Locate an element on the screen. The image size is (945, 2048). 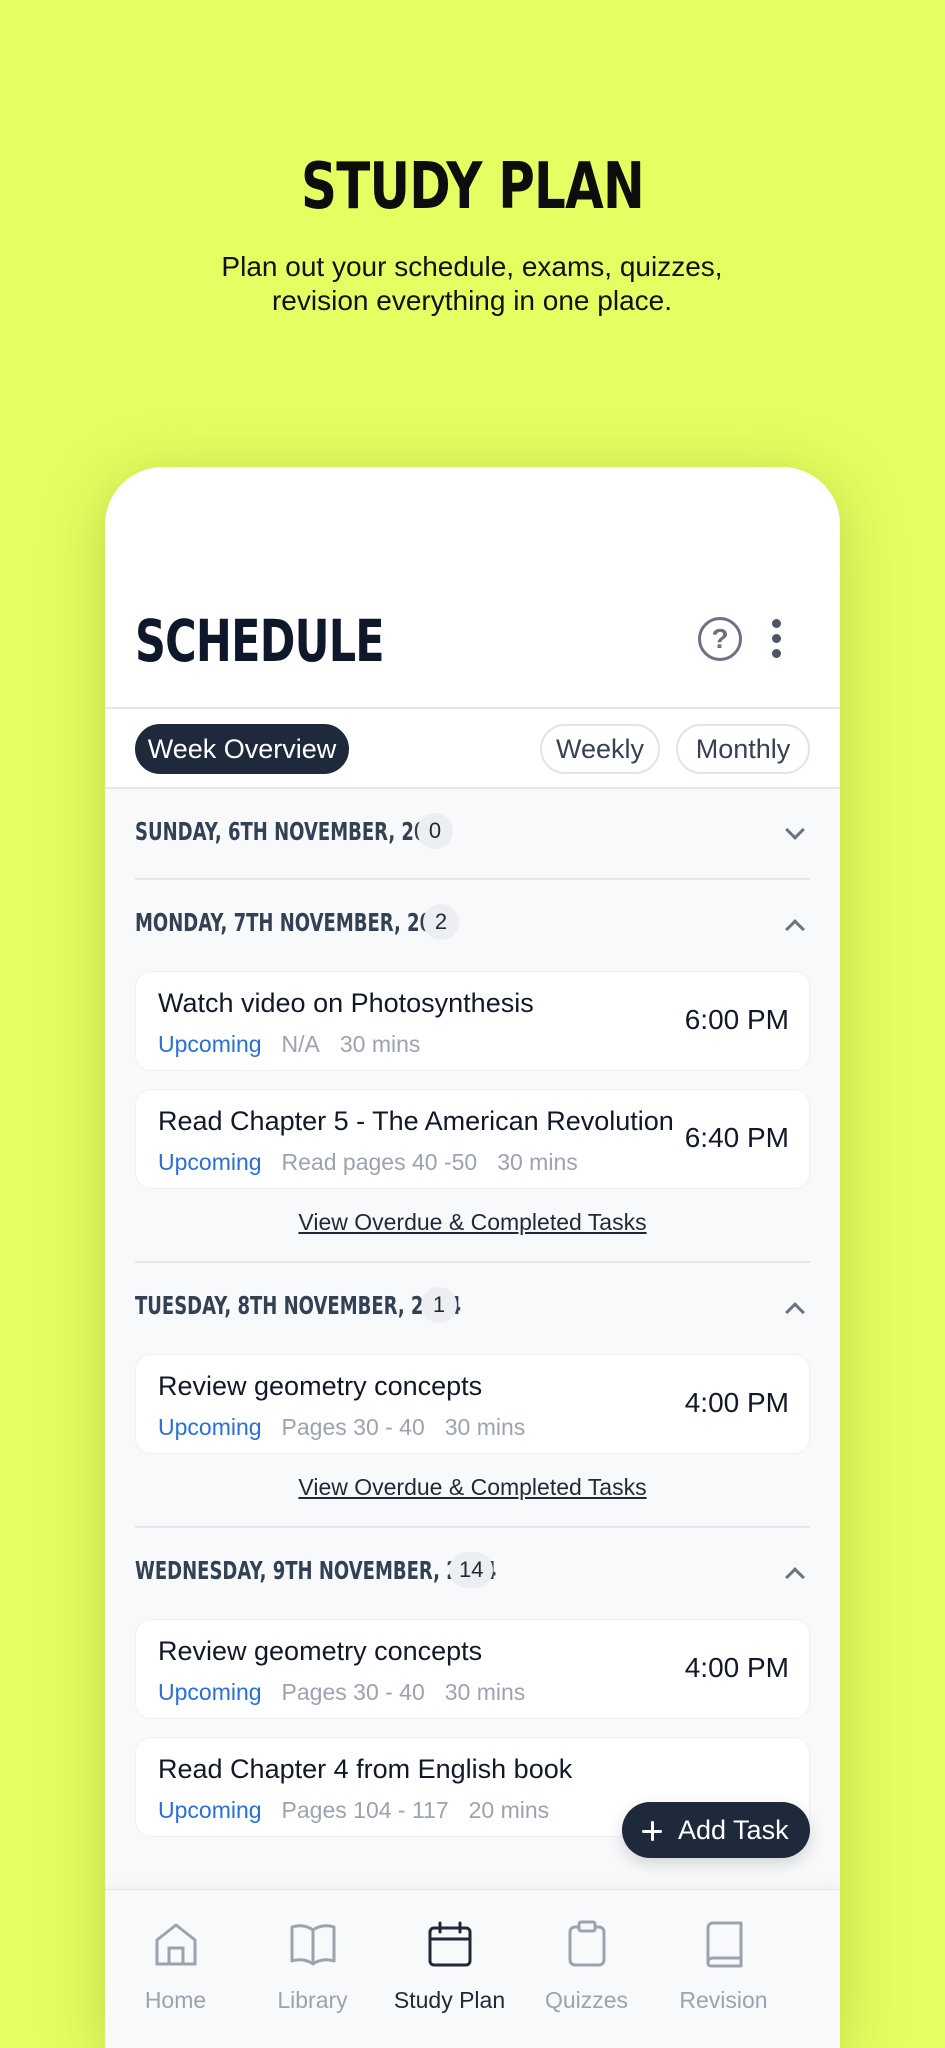
task-duration: 20 mins is located at coordinates (509, 1810).